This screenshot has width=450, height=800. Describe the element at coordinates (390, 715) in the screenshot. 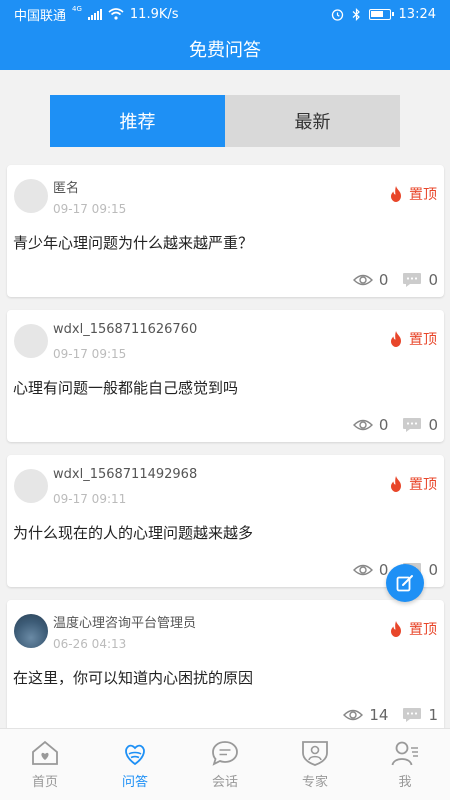

I see `post-stats: 14 1` at that location.